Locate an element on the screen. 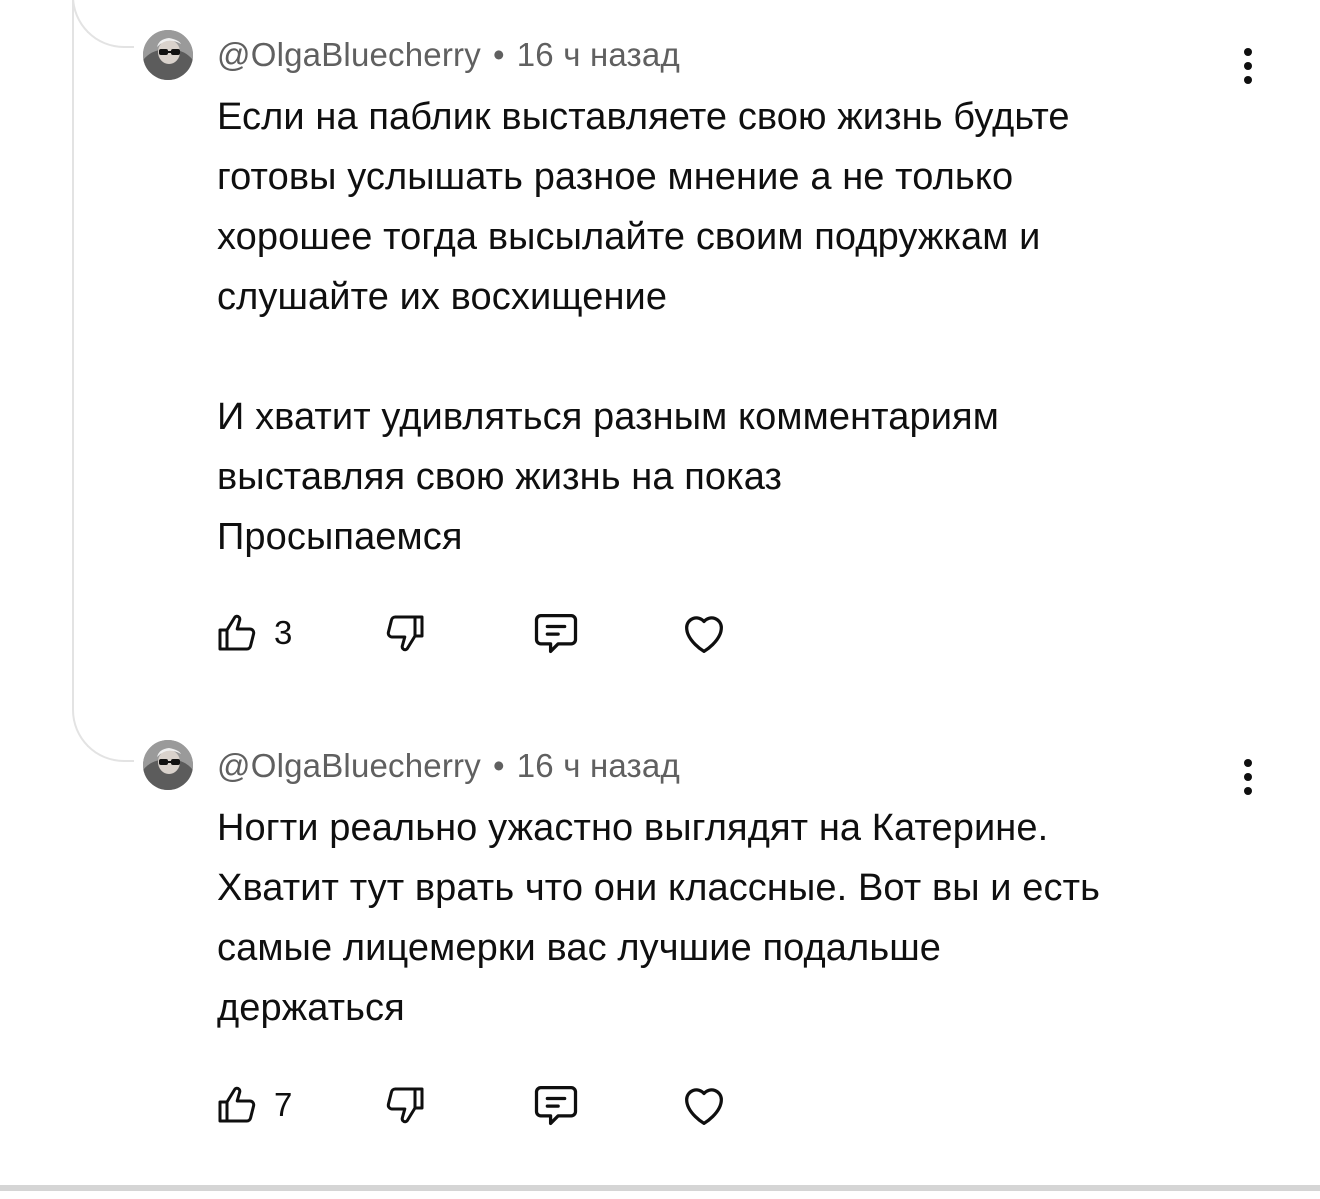 The width and height of the screenshot is (1320, 1199). like-button: 7 is located at coordinates (253, 1105).